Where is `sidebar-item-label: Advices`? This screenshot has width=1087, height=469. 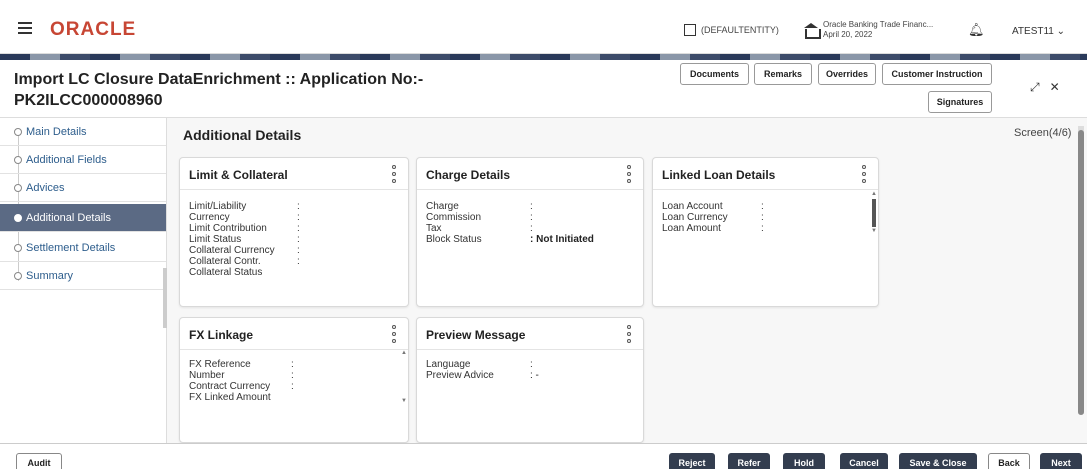
sidebar-item-label: Advices is located at coordinates (45, 187).